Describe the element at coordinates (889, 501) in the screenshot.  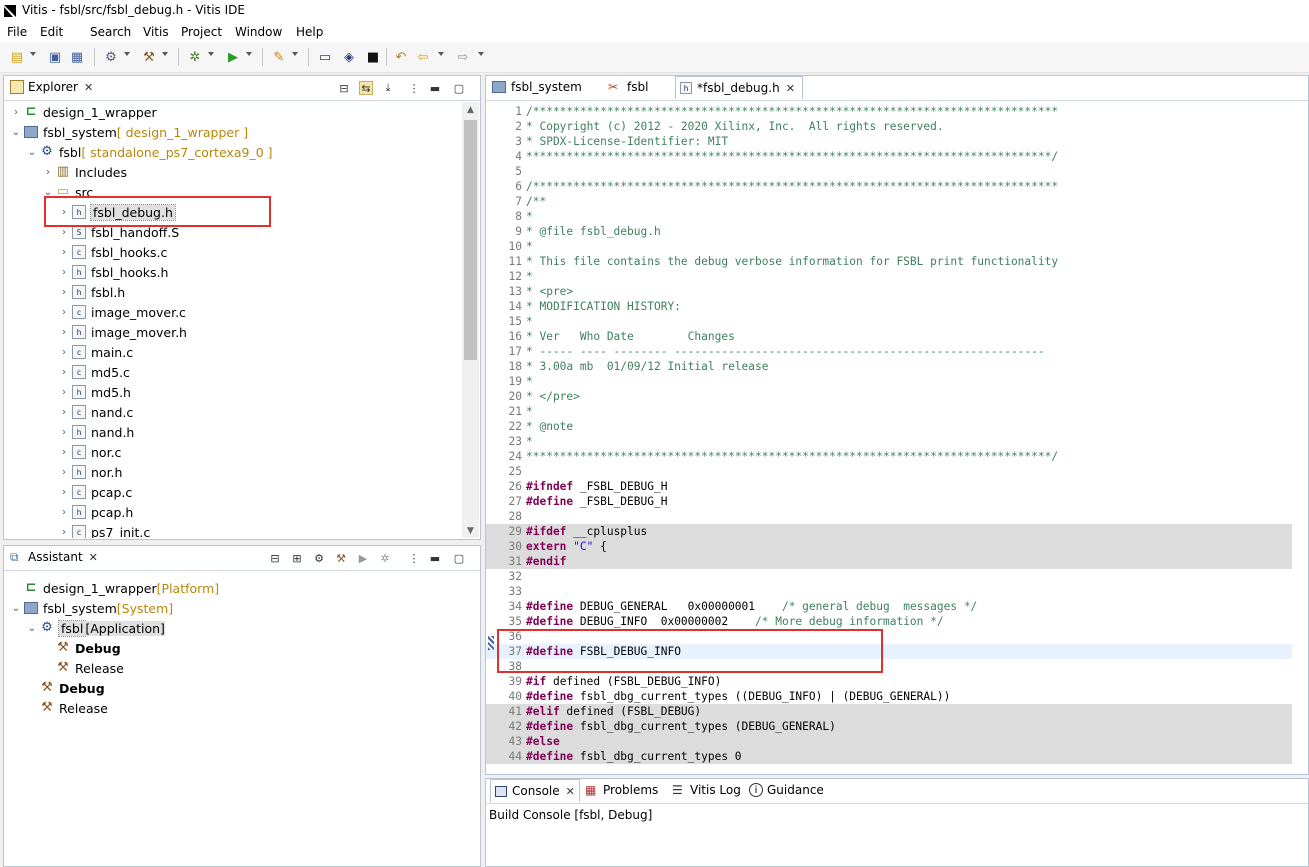
I see `code-line: 27 #define _FSBL_DEBUG_H` at that location.